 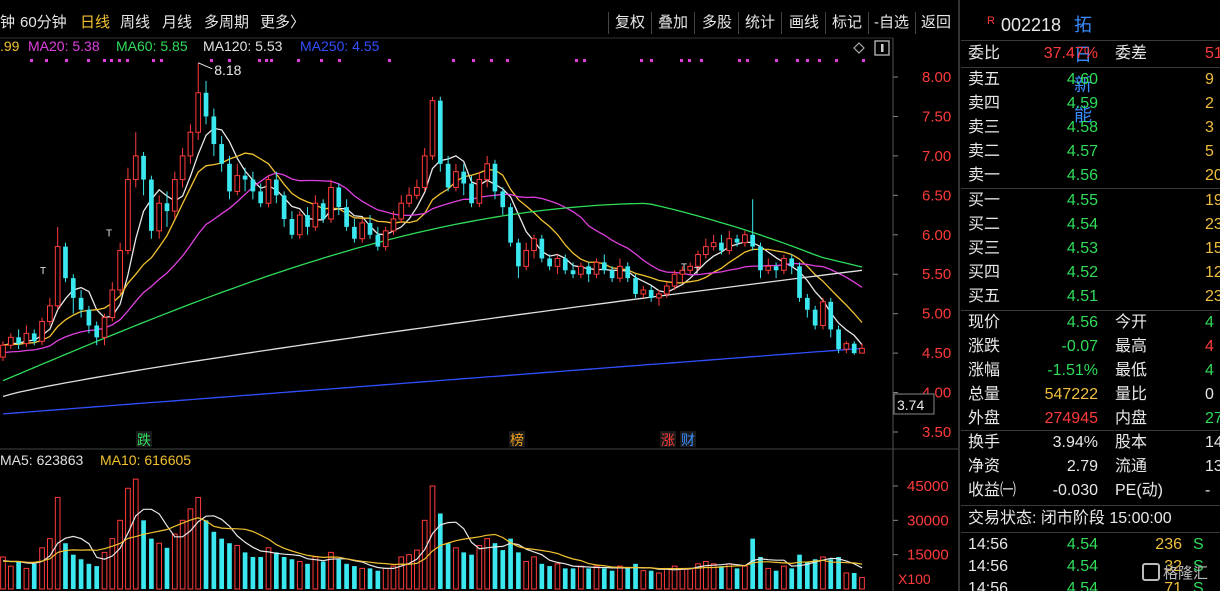 I want to click on stat-row: 收益㈠ -0.030 PE(动) -, so click(x=1090, y=491).